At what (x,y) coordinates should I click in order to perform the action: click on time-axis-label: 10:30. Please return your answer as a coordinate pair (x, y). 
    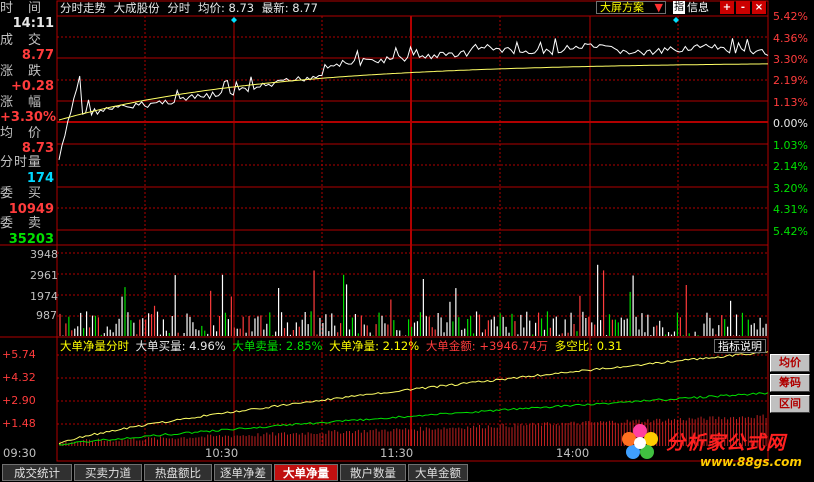
    Looking at the image, I should click on (222, 453).